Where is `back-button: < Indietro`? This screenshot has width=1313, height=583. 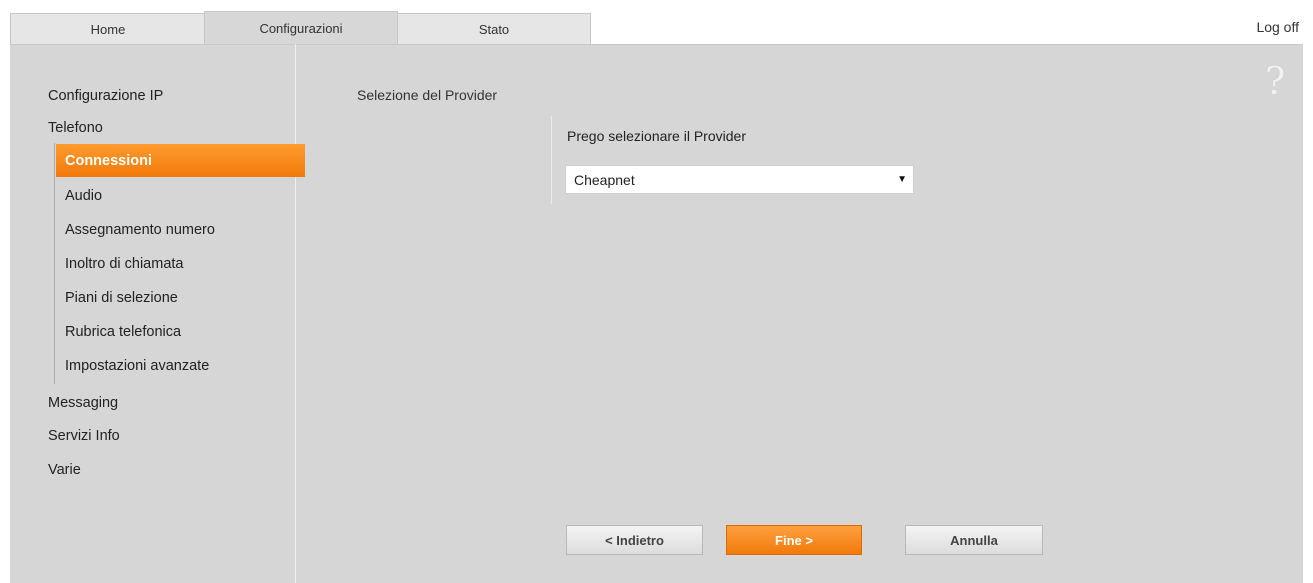 back-button: < Indietro is located at coordinates (634, 540).